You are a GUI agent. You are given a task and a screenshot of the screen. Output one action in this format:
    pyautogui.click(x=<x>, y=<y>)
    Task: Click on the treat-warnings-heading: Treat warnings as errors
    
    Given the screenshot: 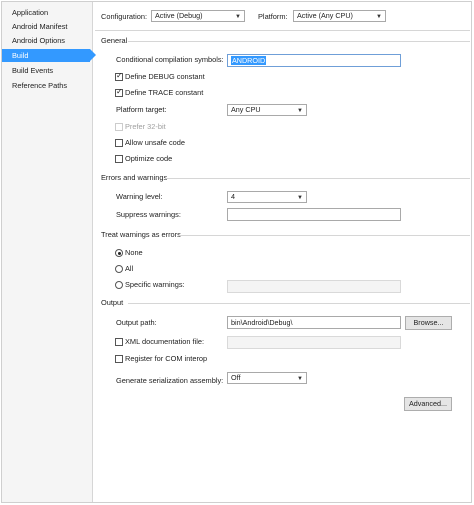 What is the action you would take?
    pyautogui.click(x=141, y=234)
    